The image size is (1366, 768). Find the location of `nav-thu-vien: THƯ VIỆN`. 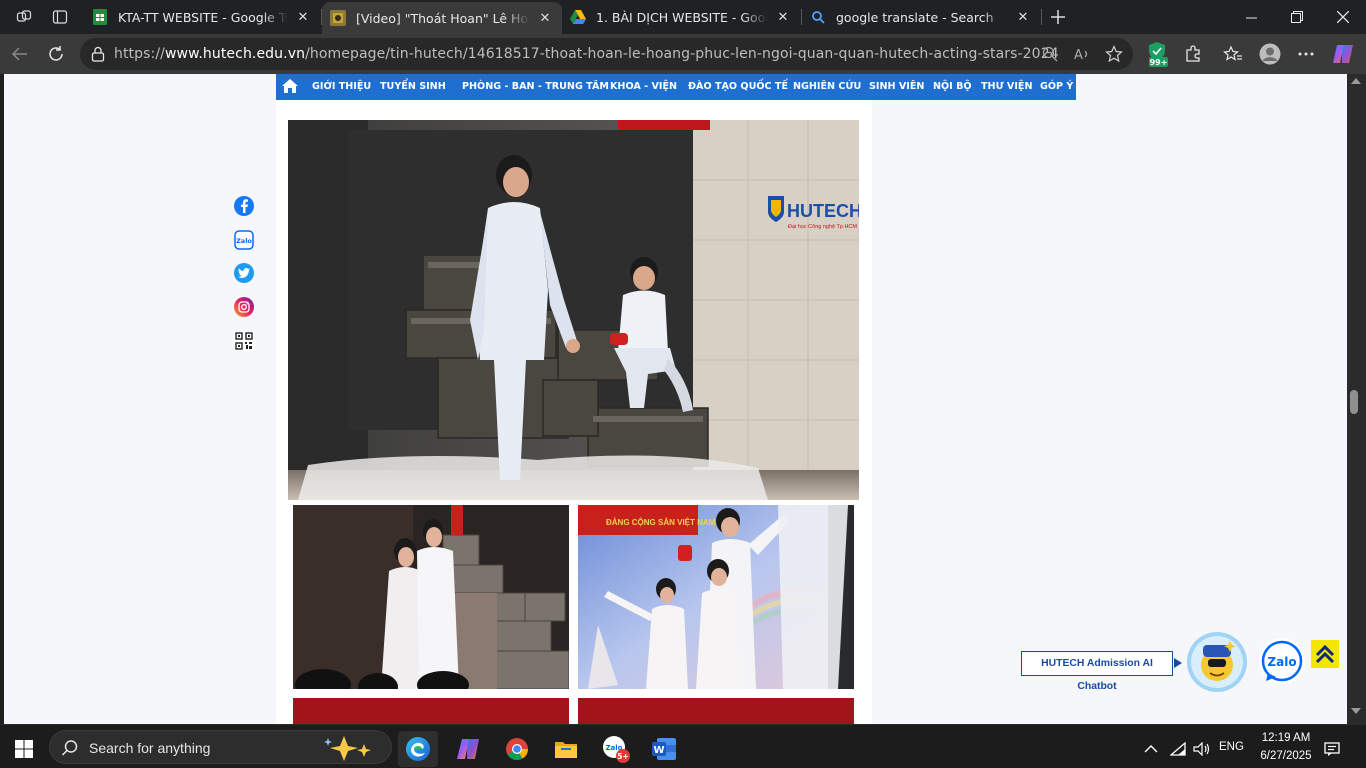

nav-thu-vien: THƯ VIỆN is located at coordinates (1007, 87).